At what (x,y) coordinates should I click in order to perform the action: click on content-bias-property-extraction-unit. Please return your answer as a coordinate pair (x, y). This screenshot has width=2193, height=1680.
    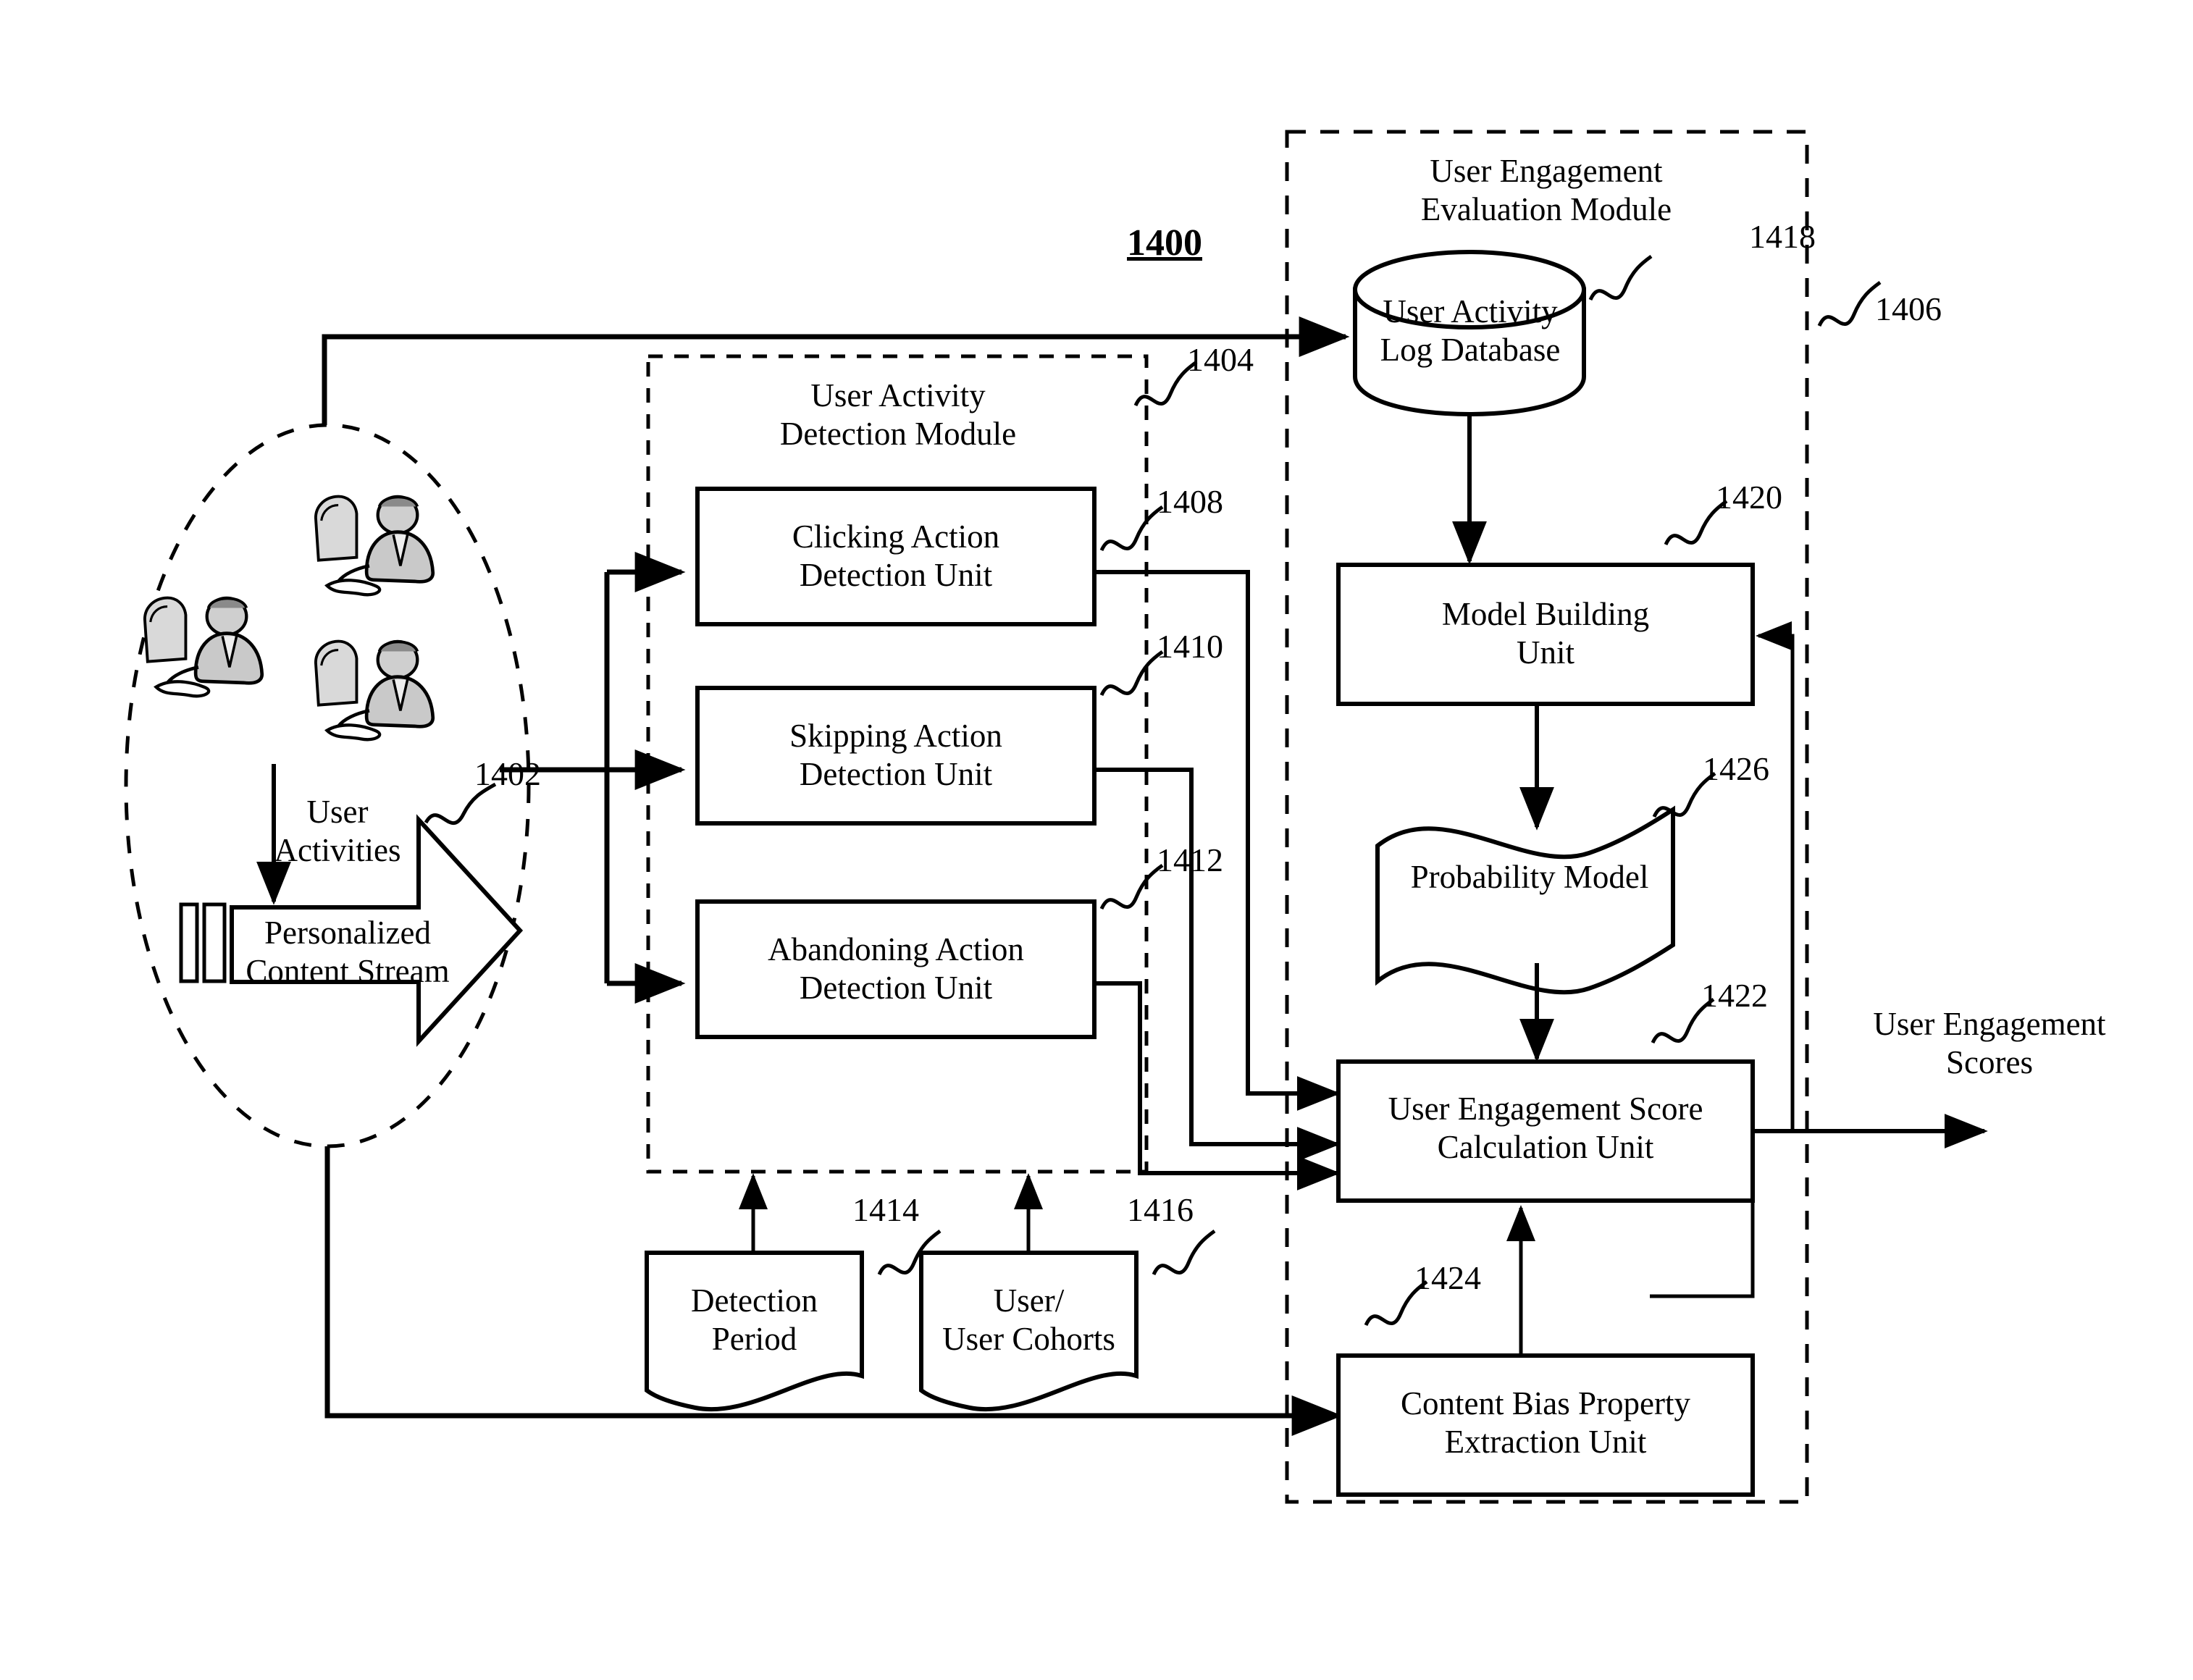
    Looking at the image, I should click on (1546, 1425).